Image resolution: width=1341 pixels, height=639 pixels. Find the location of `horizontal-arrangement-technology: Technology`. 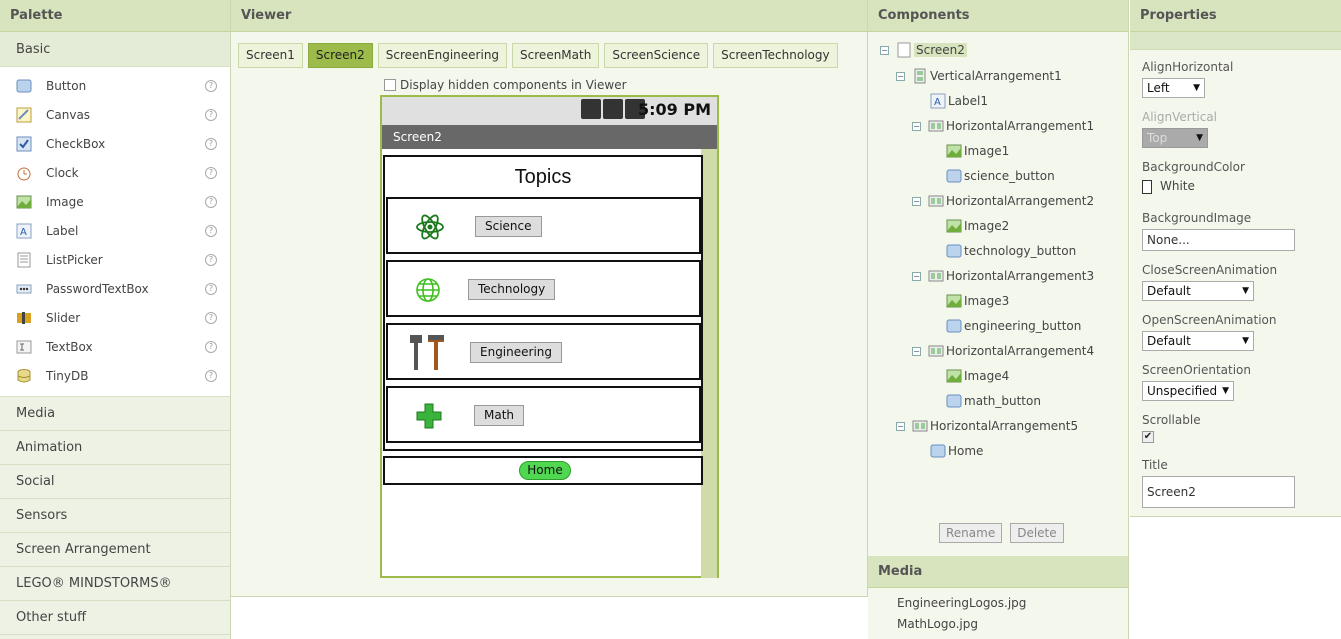

horizontal-arrangement-technology: Technology is located at coordinates (543, 288).